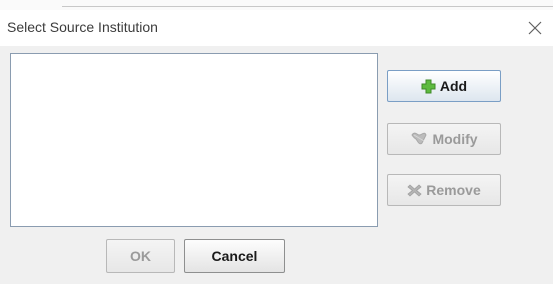  What do you see at coordinates (535, 28) in the screenshot?
I see `close-icon` at bounding box center [535, 28].